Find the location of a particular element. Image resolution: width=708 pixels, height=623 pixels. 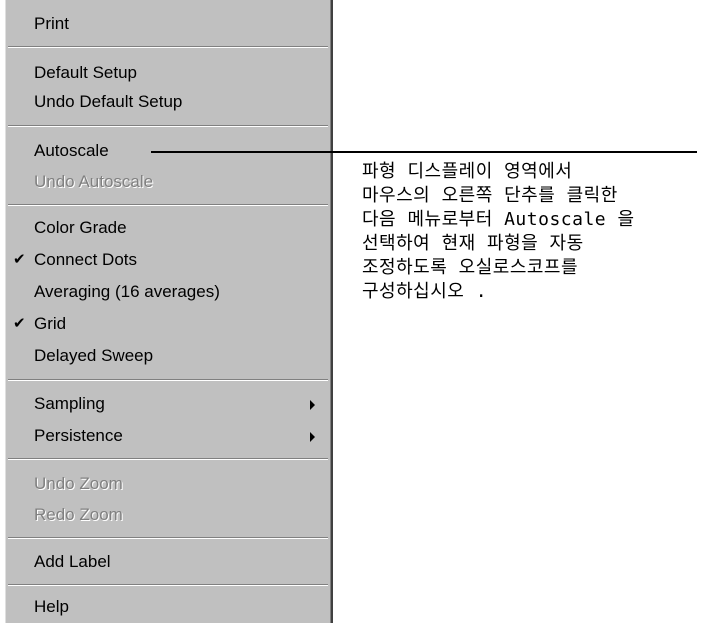

menu-item-connect-dots: ✔ Connect Dots is located at coordinates (168, 260).